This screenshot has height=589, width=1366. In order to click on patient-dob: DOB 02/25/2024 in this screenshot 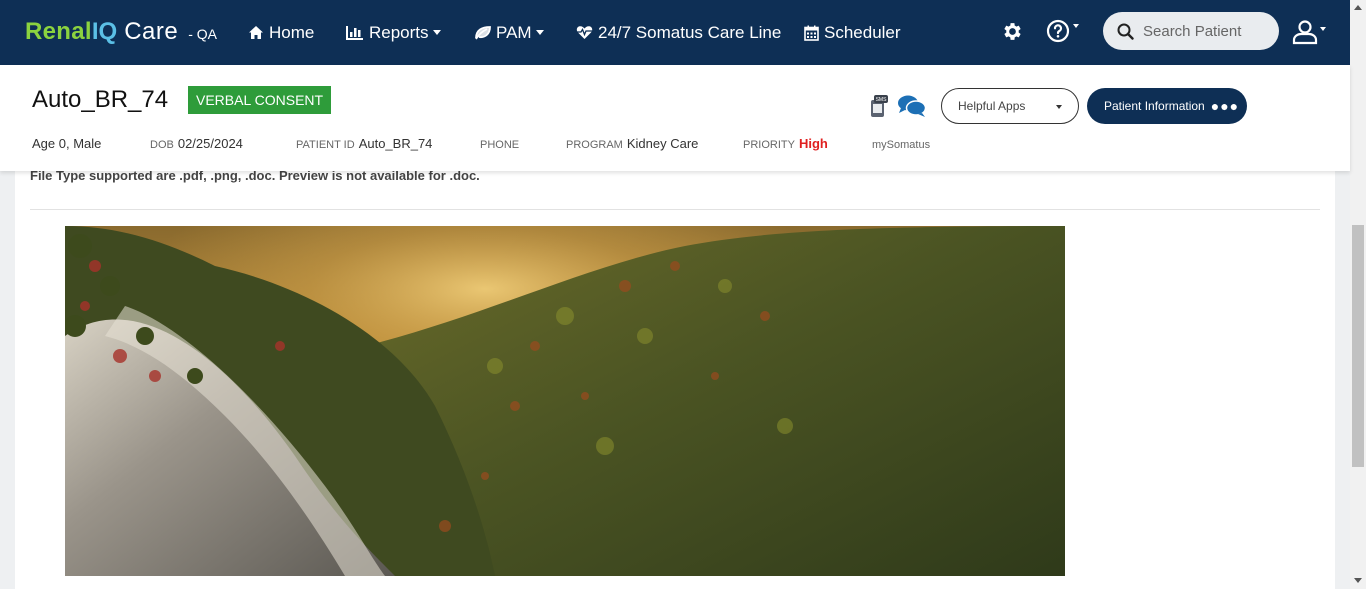, I will do `click(196, 143)`.